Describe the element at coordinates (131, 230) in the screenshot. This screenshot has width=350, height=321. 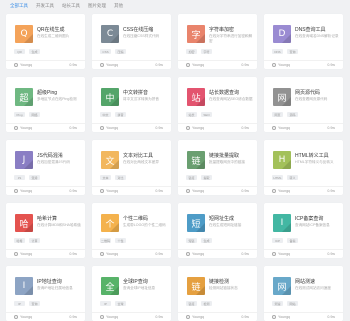
I see `tool-card: 个个性二维码 生成带LOGO的个性二维码 二维码 个性 Youngq 0.9w` at that location.